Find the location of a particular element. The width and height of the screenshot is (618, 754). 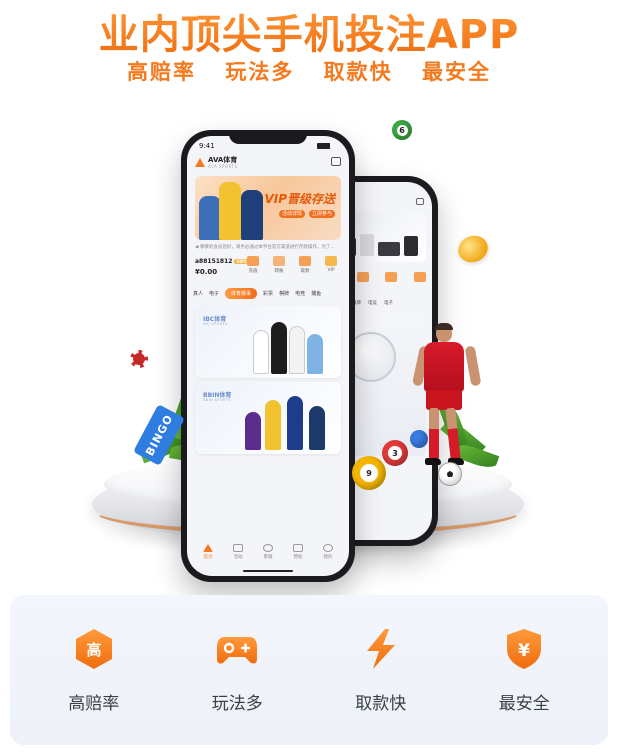

home-icon is located at coordinates (208, 548).